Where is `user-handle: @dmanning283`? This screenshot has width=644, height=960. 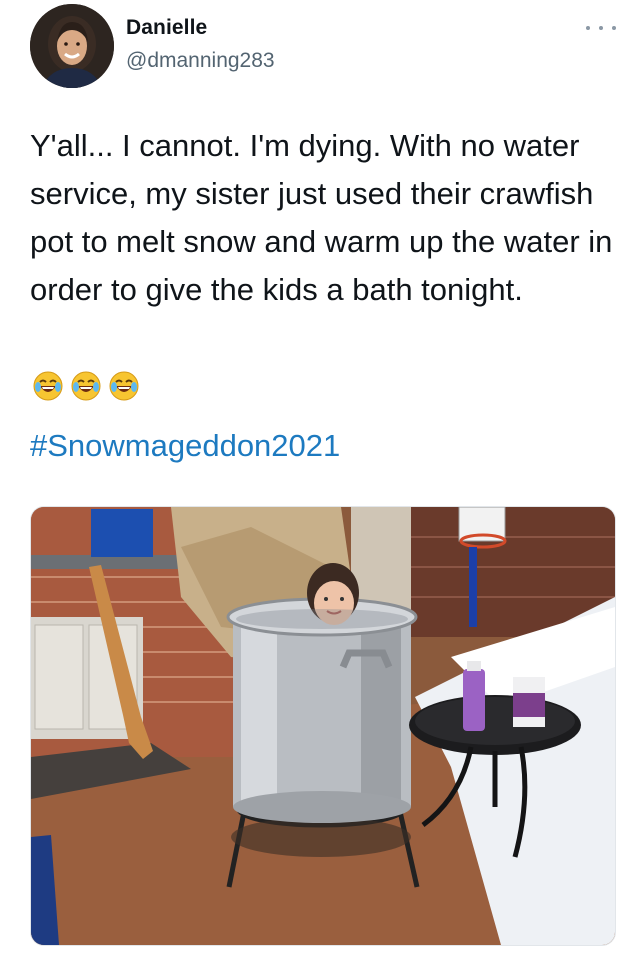 user-handle: @dmanning283 is located at coordinates (200, 61).